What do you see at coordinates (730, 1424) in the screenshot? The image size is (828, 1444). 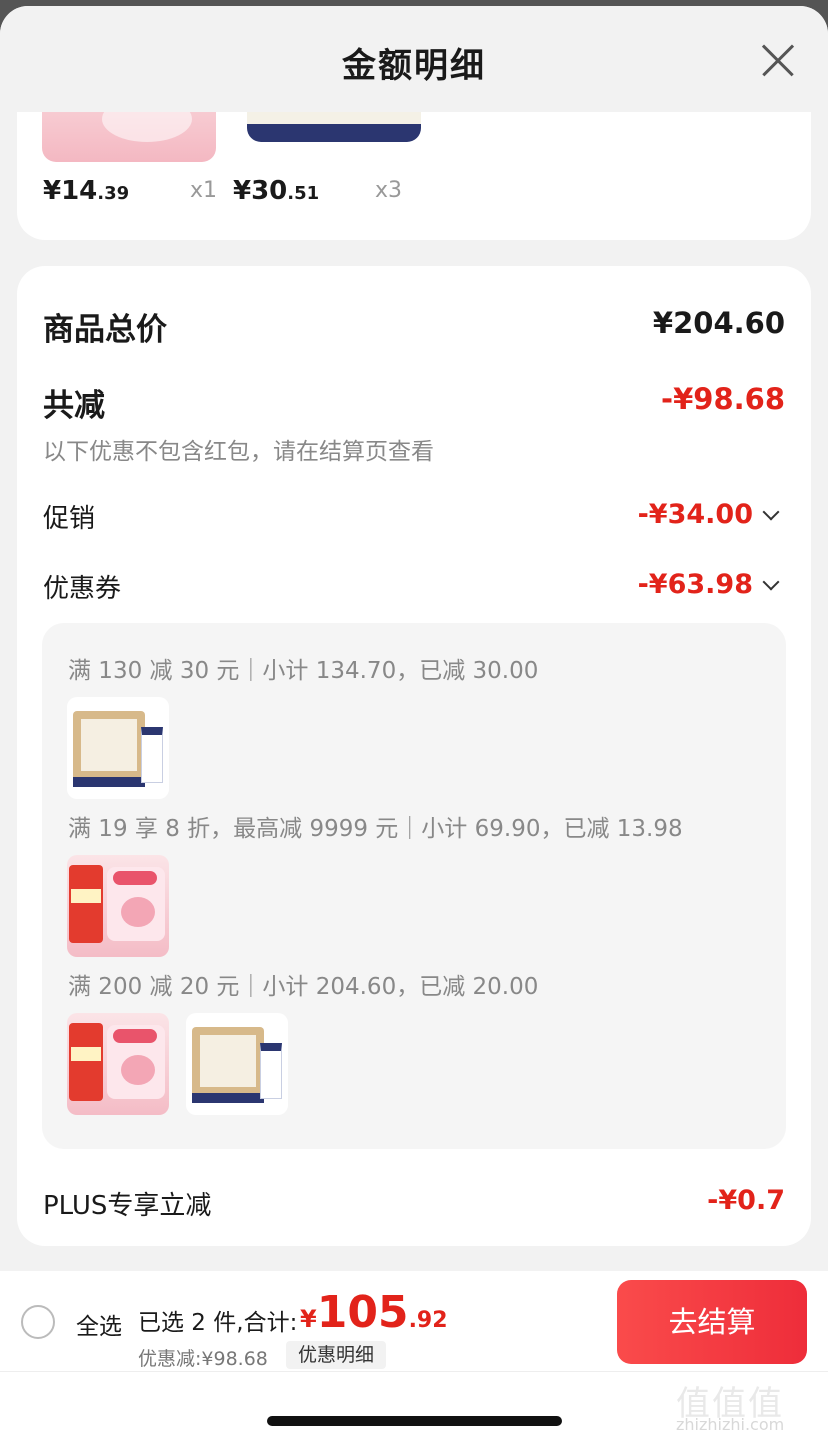 I see `watermark-url: zhizhizhi.com` at bounding box center [730, 1424].